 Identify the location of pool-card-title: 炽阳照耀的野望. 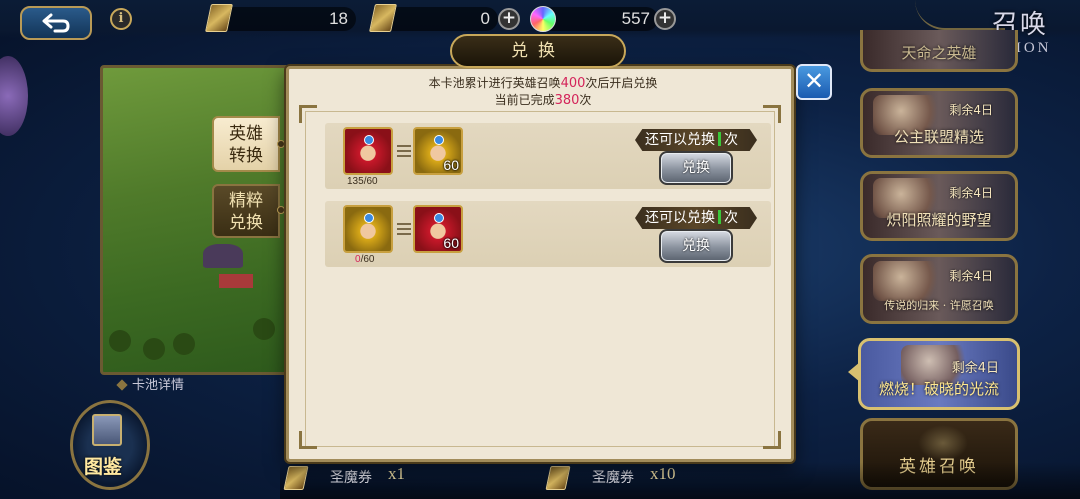
(939, 220).